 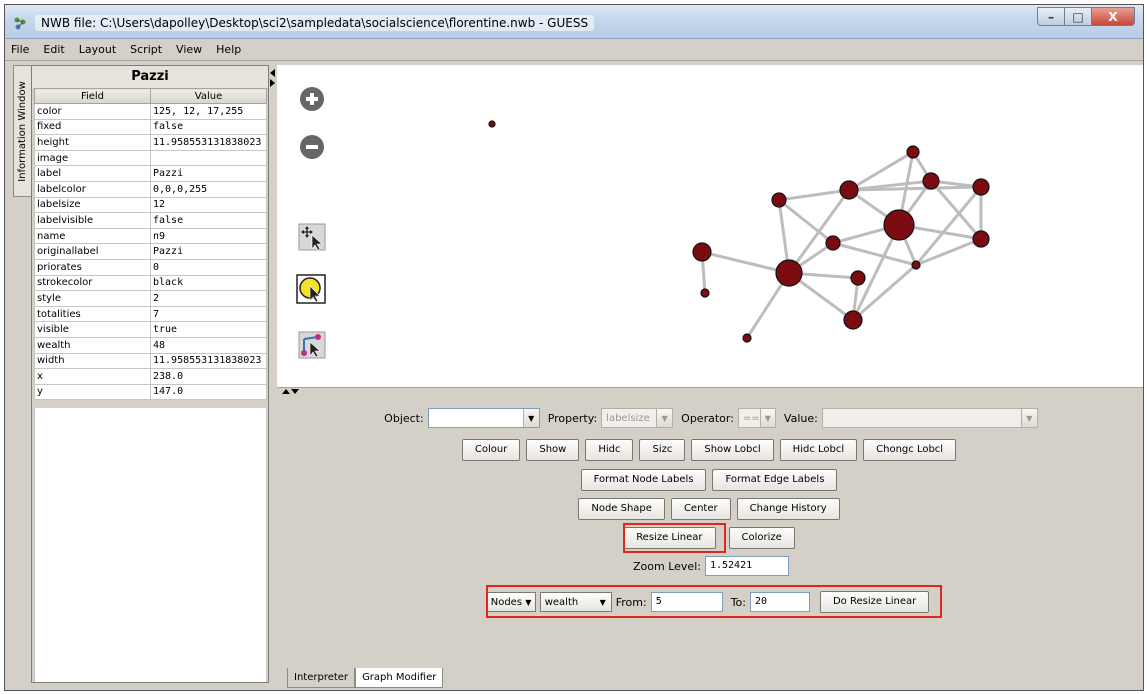 What do you see at coordinates (208, 314) in the screenshot?
I see `value-cell: 7` at bounding box center [208, 314].